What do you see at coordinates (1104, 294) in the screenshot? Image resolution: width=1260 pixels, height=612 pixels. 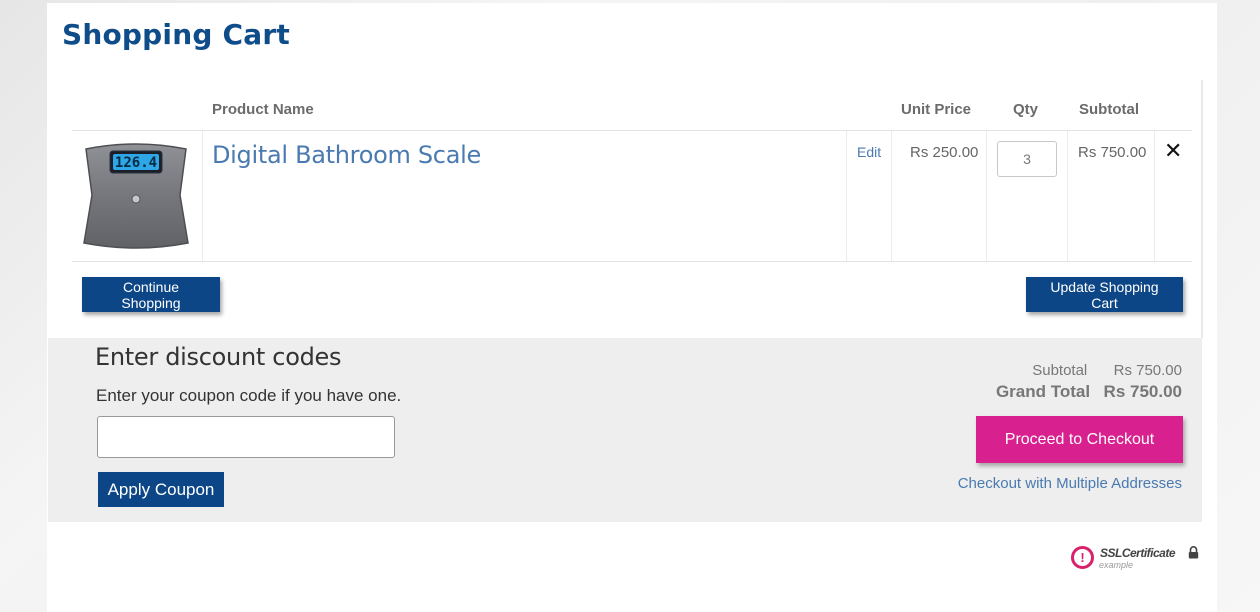 I see `update-cart-button: Update Shopping Cart` at bounding box center [1104, 294].